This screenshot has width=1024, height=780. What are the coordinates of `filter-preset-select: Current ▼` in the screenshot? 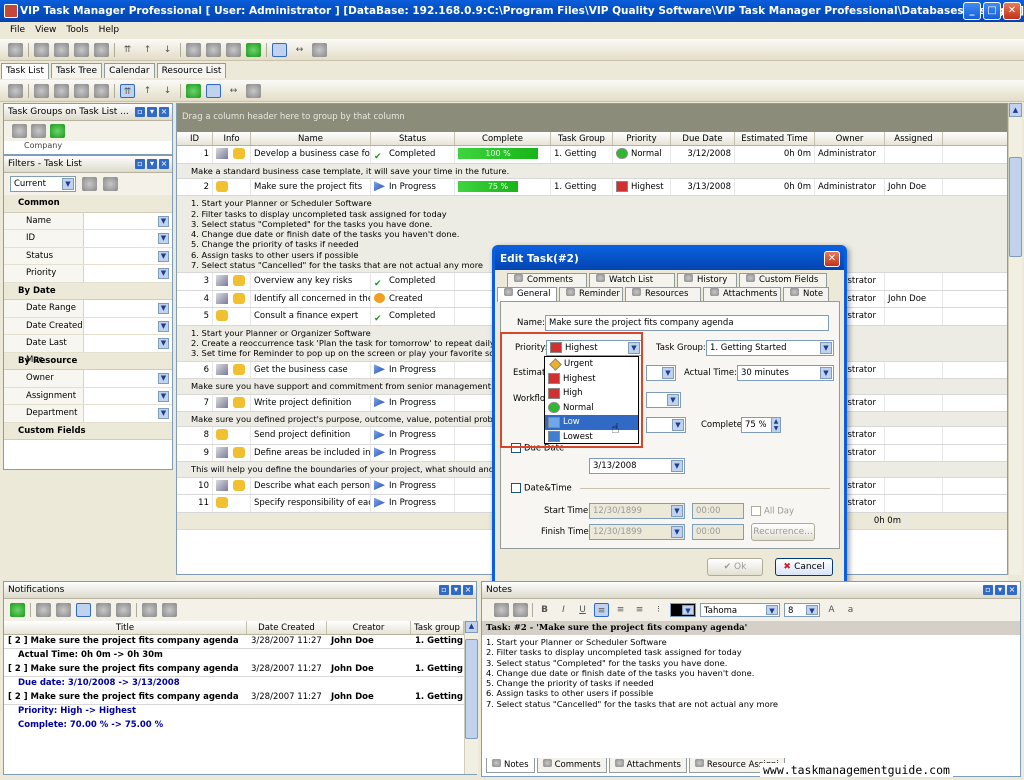 It's located at (43, 184).